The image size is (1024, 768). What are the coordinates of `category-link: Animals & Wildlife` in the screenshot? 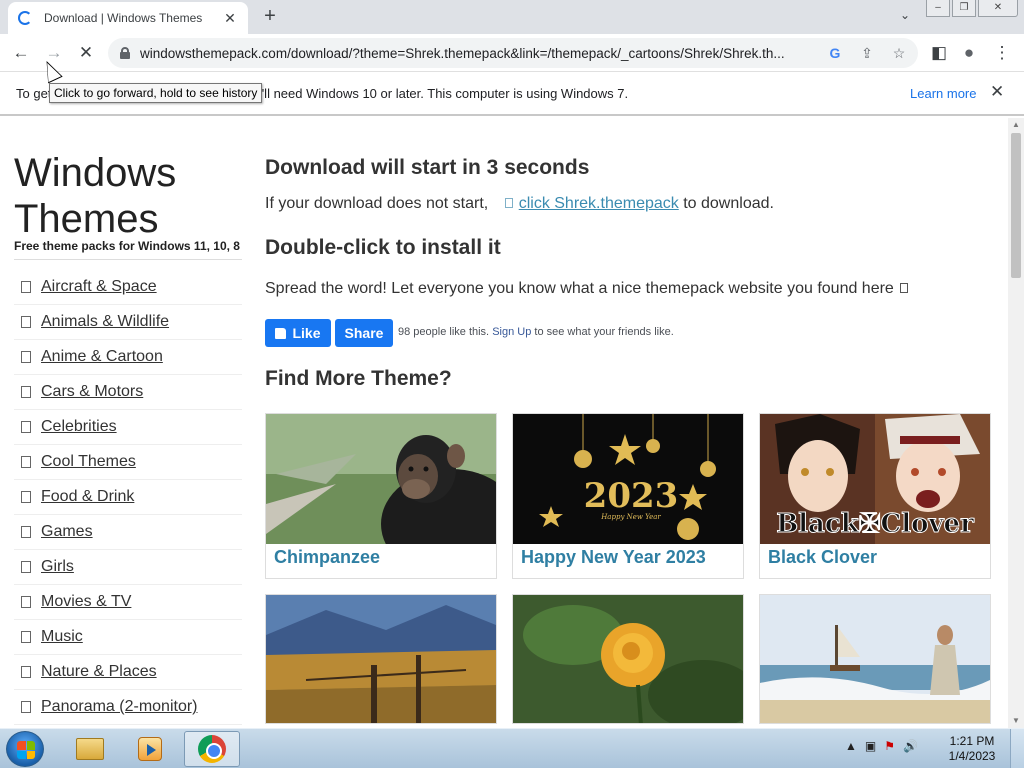 It's located at (105, 322).